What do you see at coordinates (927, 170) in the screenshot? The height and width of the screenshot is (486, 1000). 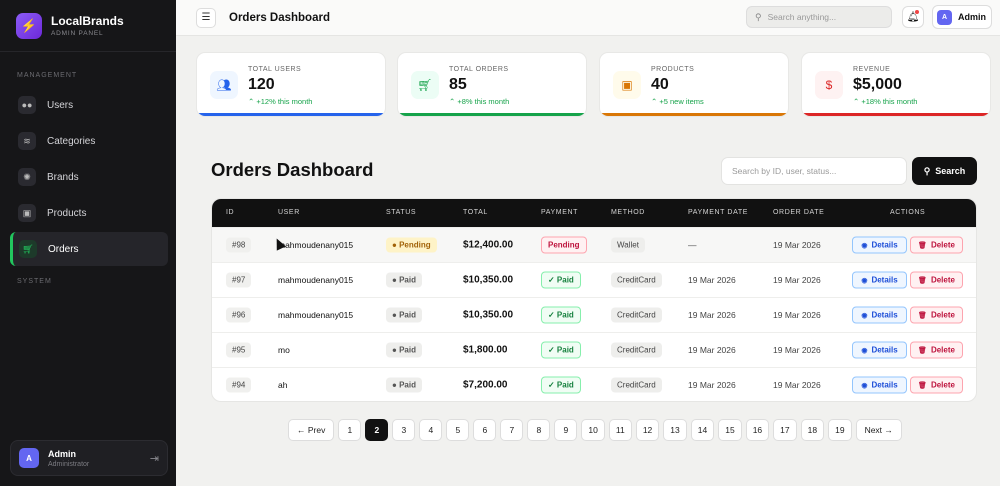 I see `search-icon: ⚲` at bounding box center [927, 170].